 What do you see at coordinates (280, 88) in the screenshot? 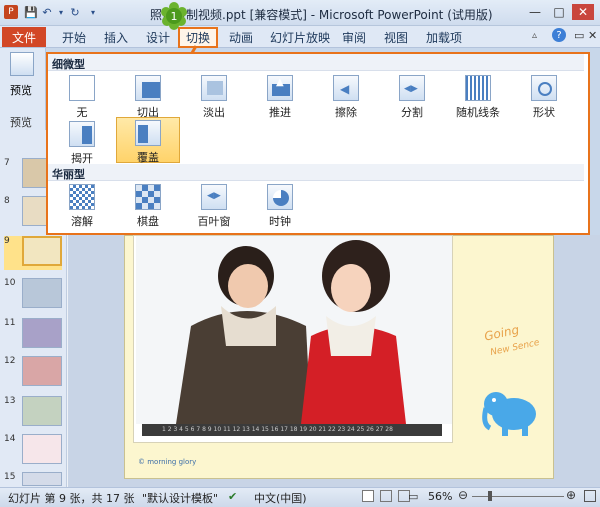
I see `push-icon: ▲` at bounding box center [280, 88].